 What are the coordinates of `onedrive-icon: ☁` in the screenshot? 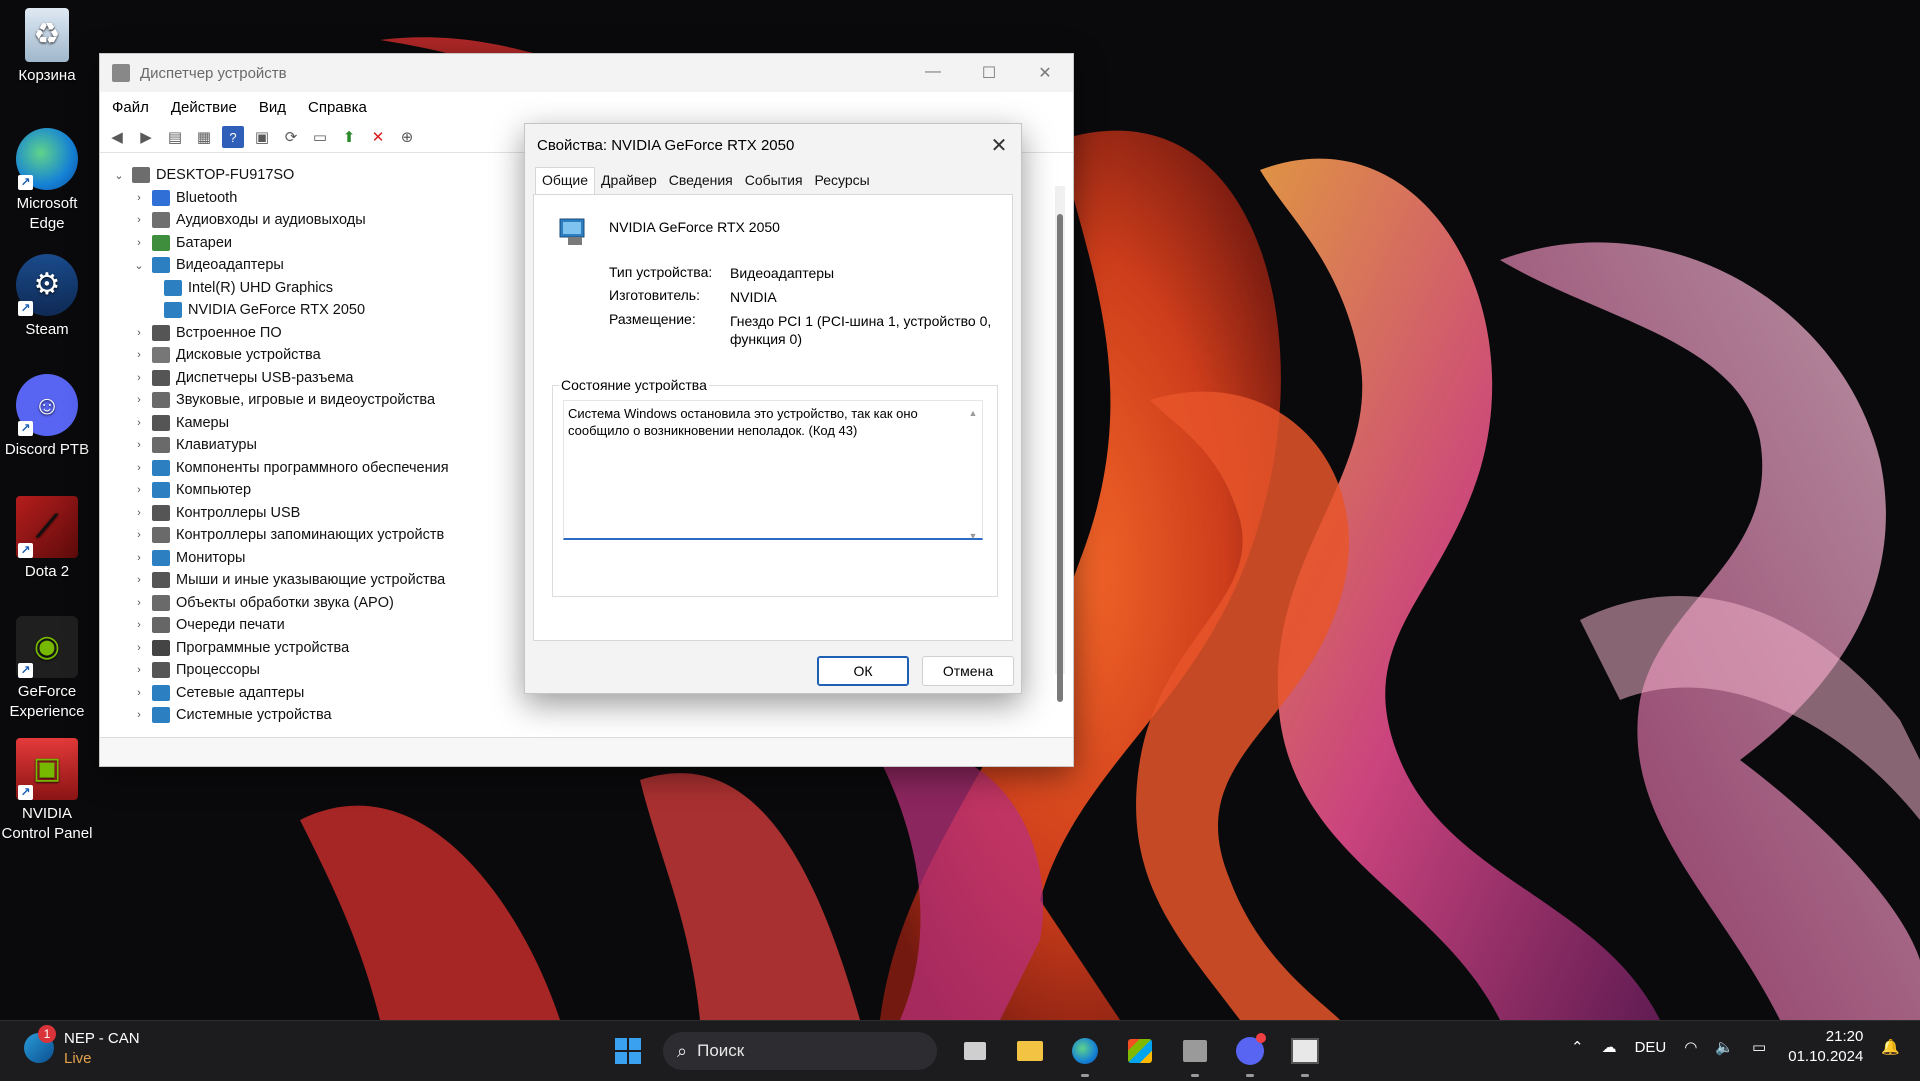 It's located at (1609, 1047).